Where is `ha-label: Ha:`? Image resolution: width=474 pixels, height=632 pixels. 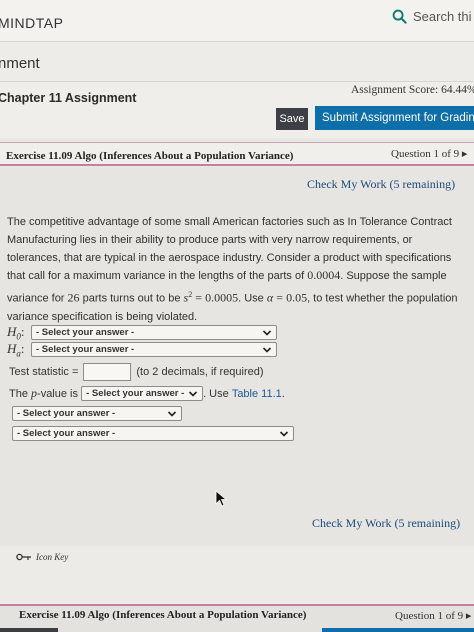
ha-label: Ha: is located at coordinates (16, 350).